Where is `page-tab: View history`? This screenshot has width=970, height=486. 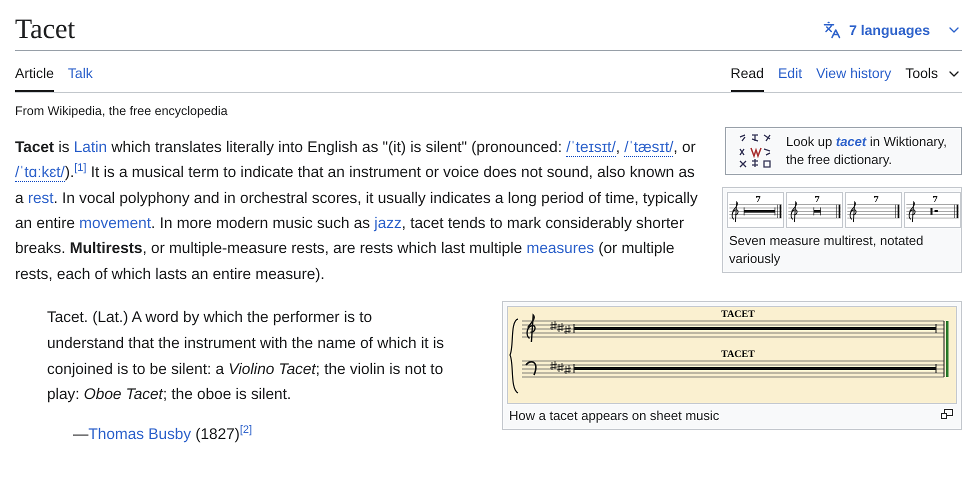
page-tab: View history is located at coordinates (854, 75).